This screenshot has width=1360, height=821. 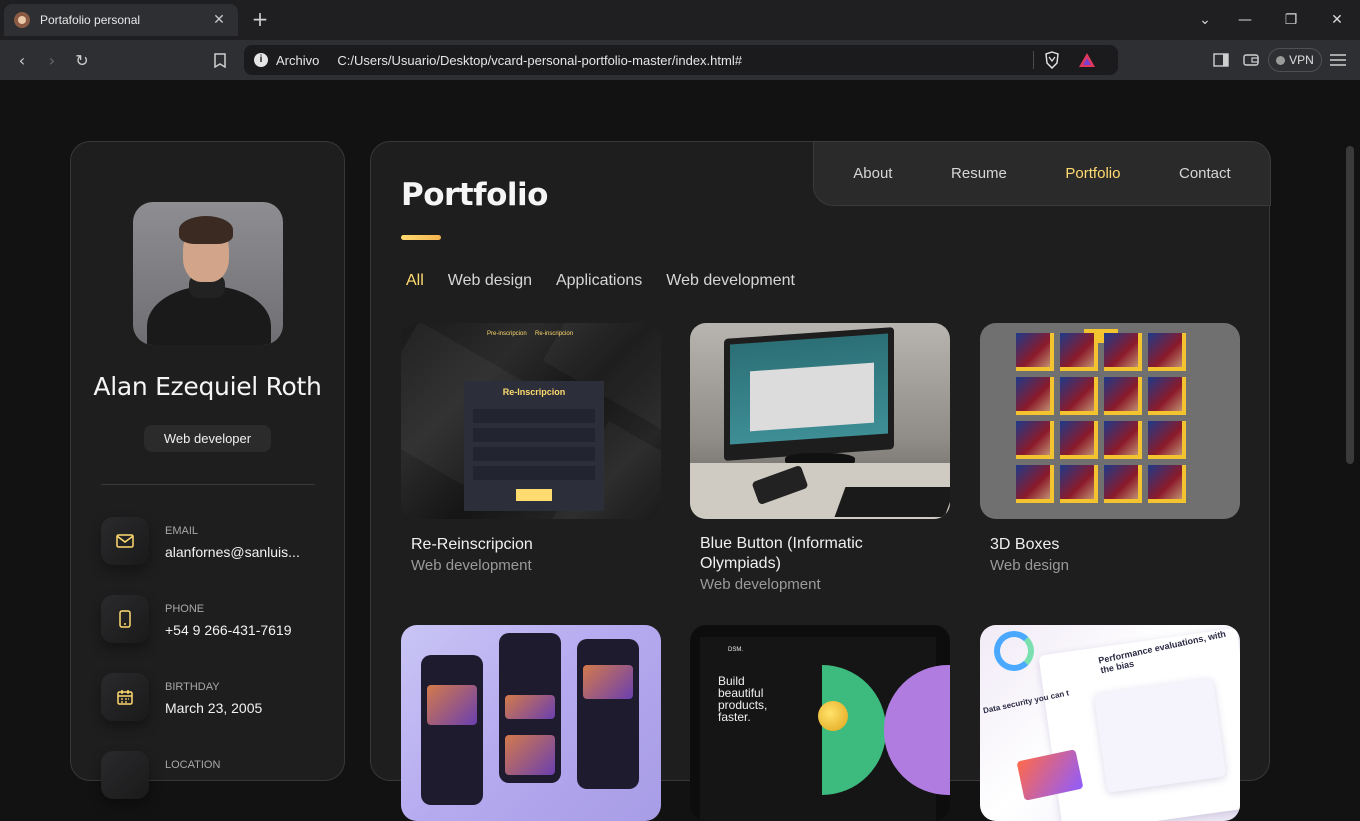 I want to click on forward-icon: ›, so click(x=52, y=60).